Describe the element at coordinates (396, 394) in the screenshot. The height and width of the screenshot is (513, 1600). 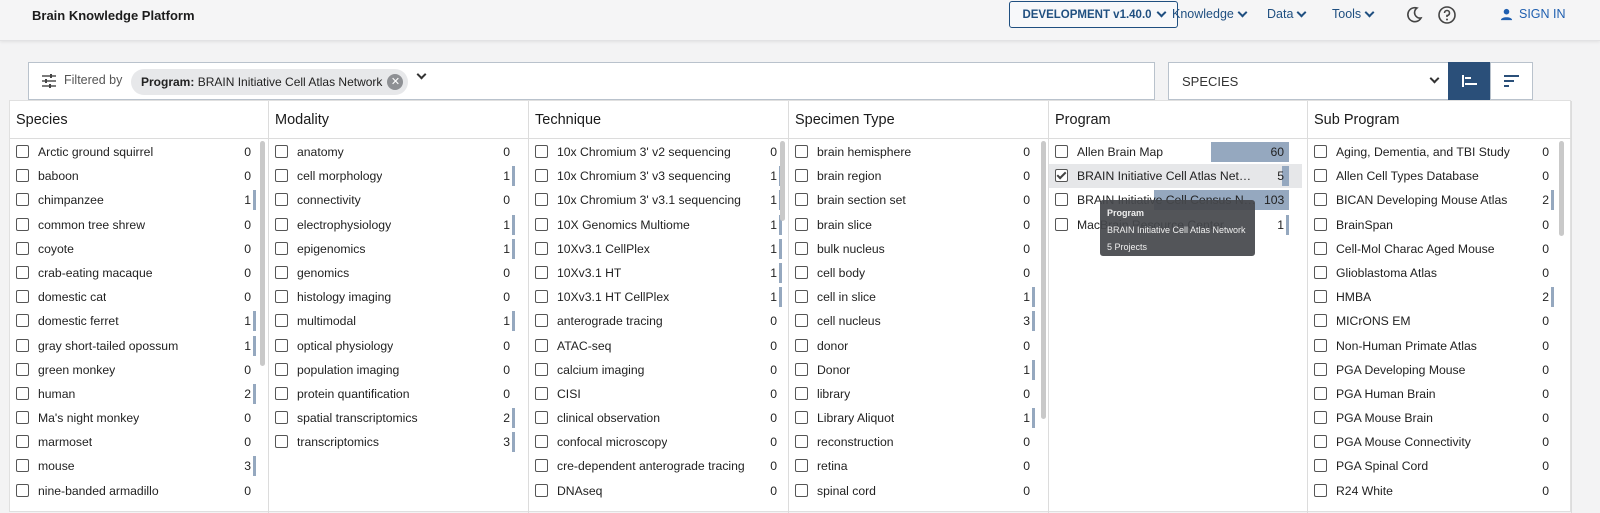
I see `facet-row: protein quantification 0` at that location.